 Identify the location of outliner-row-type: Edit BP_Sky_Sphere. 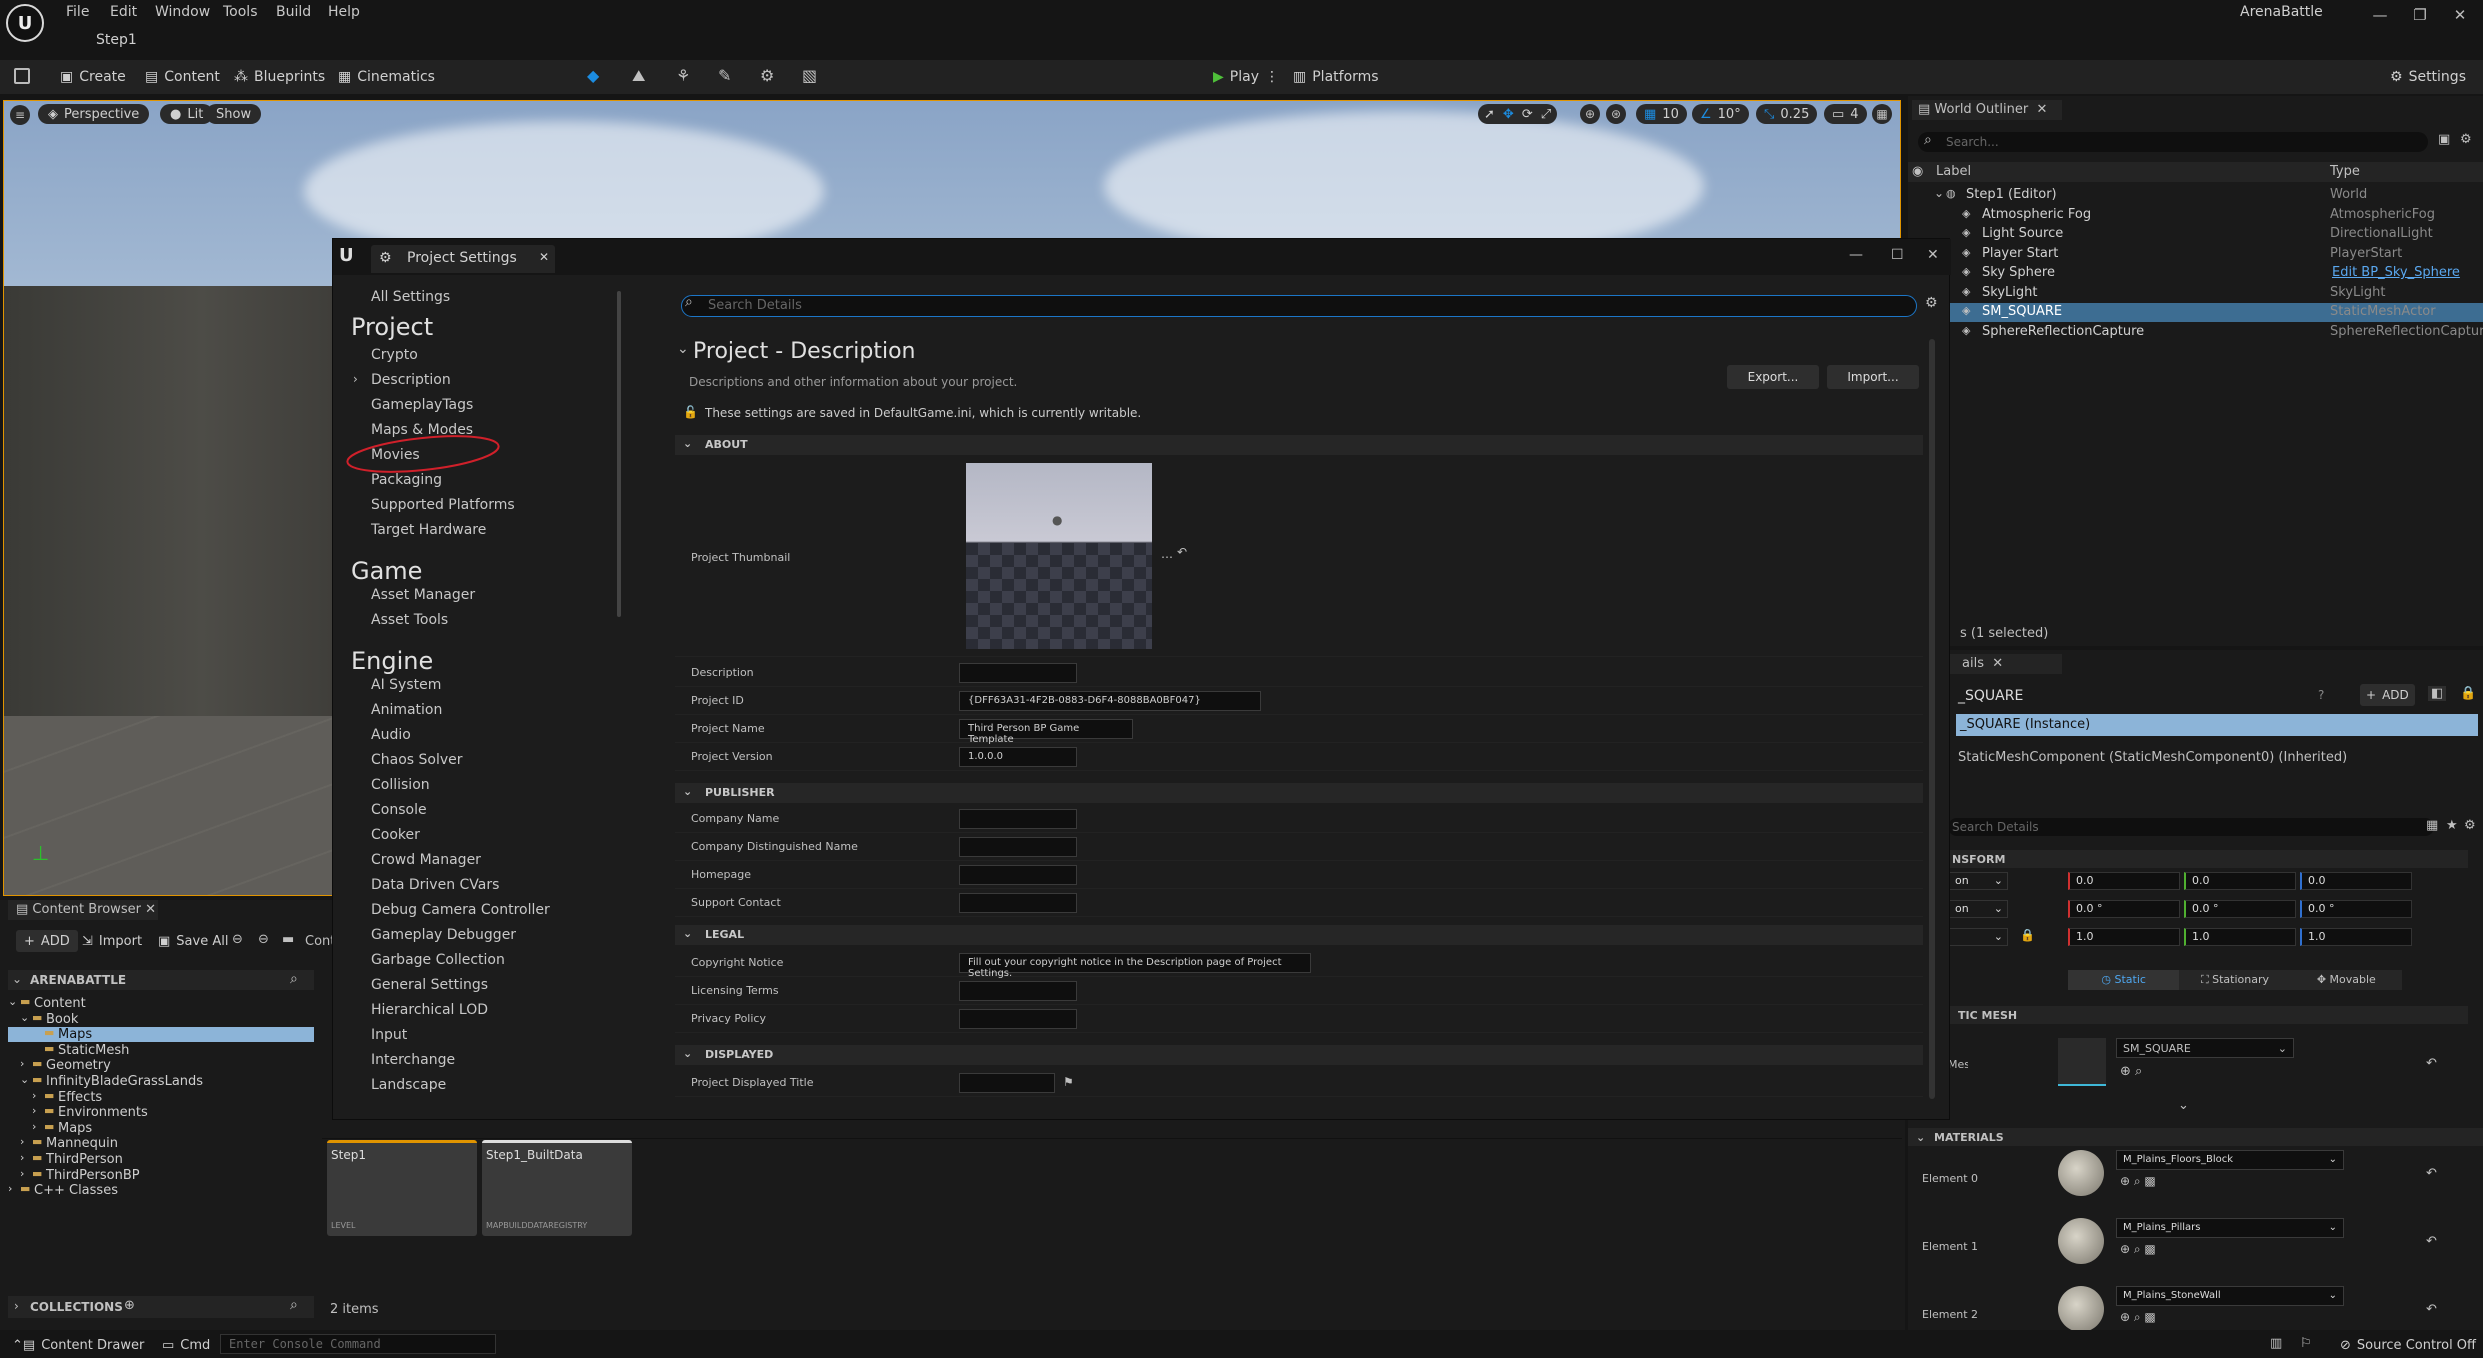
(2396, 272).